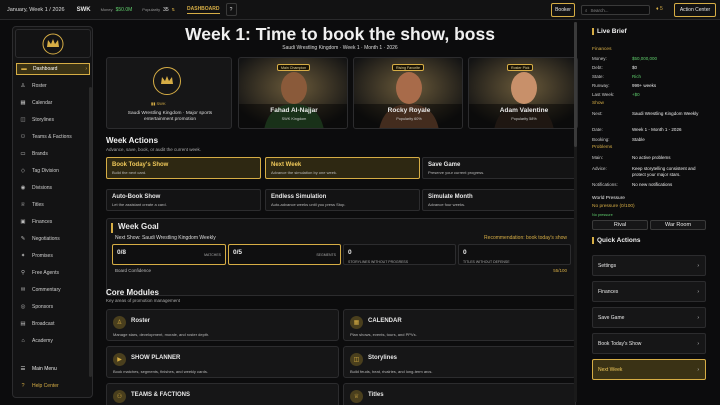 This screenshot has height=405, width=720. Describe the element at coordinates (53, 137) in the screenshot. I see `sidebar-item-teams-factions: ⚇ Teams & Factions` at that location.